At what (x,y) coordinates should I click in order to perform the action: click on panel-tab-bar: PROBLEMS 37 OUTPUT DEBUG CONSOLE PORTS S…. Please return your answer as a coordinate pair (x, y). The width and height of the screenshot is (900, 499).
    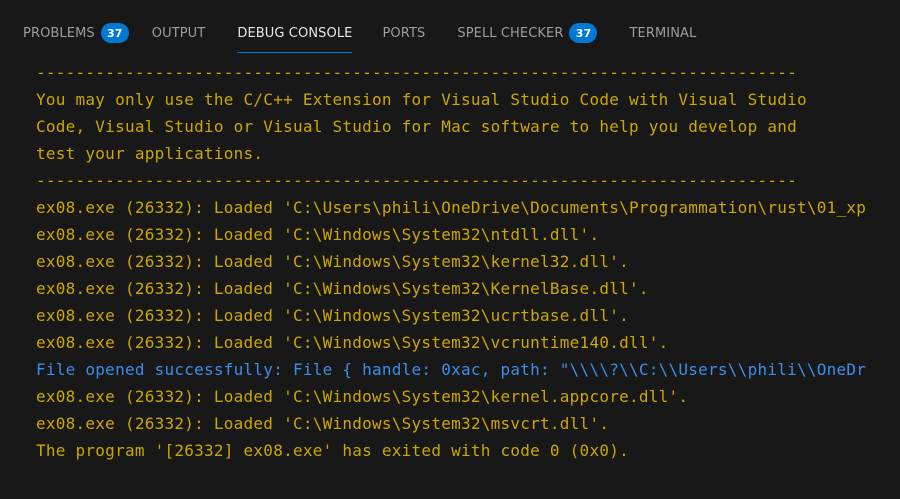
    Looking at the image, I should click on (450, 27).